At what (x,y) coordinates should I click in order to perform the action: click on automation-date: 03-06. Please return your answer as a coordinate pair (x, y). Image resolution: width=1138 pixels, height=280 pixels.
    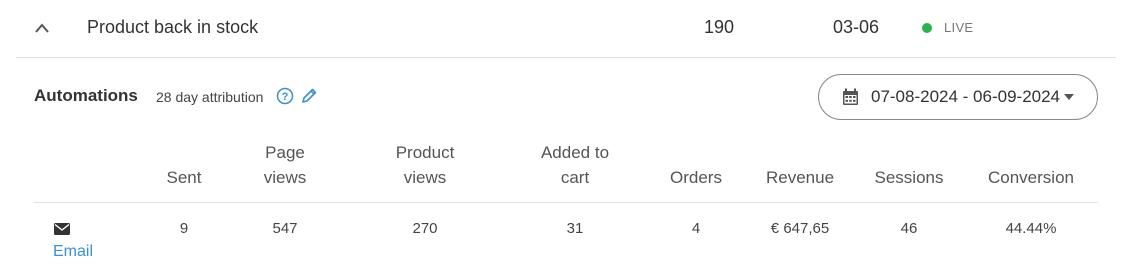
    Looking at the image, I should click on (856, 27).